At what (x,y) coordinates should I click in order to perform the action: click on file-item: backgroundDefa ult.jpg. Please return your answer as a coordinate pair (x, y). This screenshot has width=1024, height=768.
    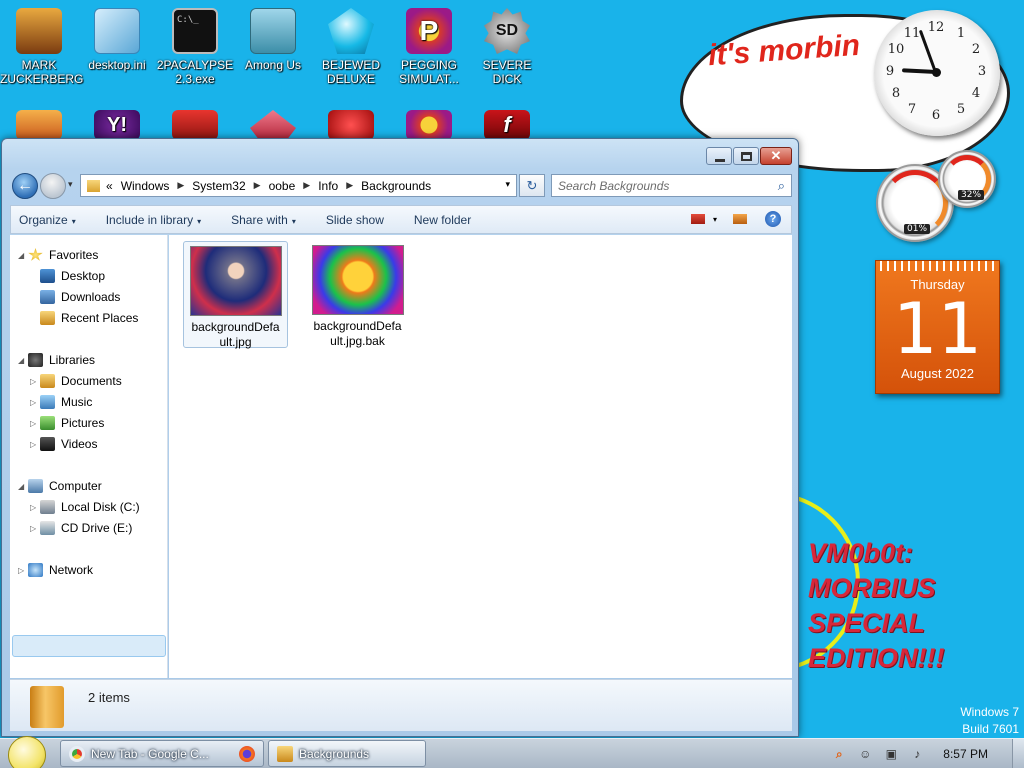
    Looking at the image, I should click on (235, 295).